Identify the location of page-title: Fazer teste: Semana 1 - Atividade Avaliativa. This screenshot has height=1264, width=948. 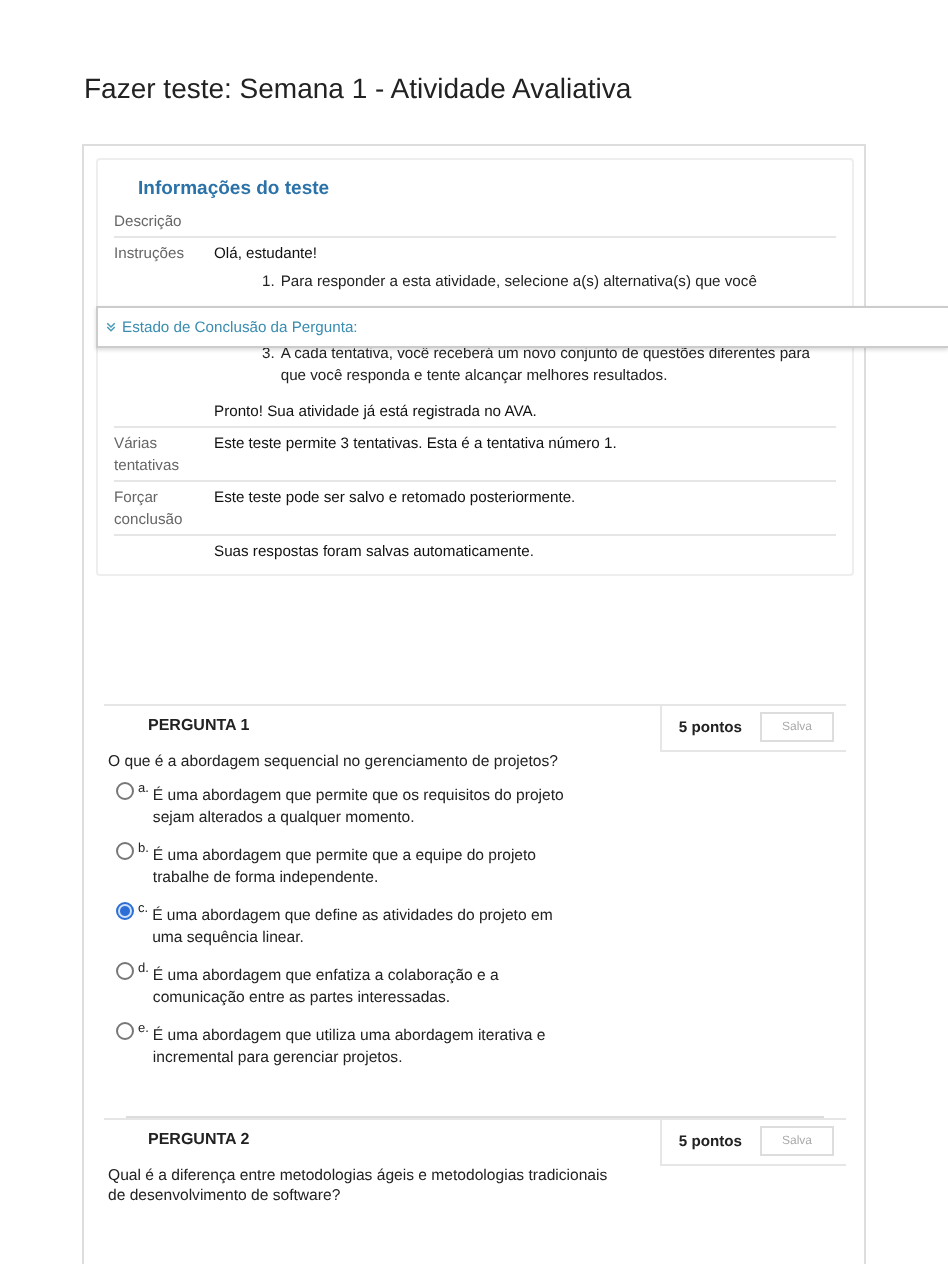
(358, 89).